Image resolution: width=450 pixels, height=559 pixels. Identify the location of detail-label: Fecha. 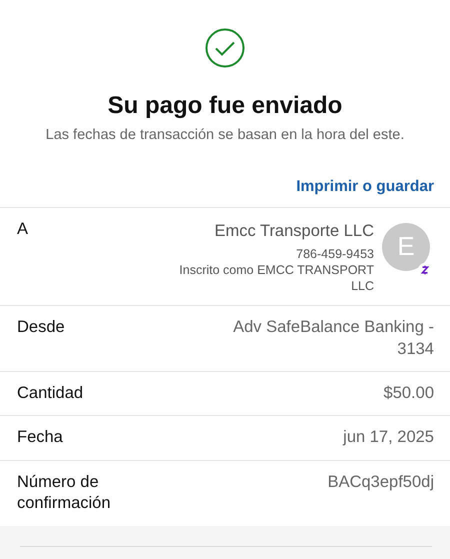
(40, 437).